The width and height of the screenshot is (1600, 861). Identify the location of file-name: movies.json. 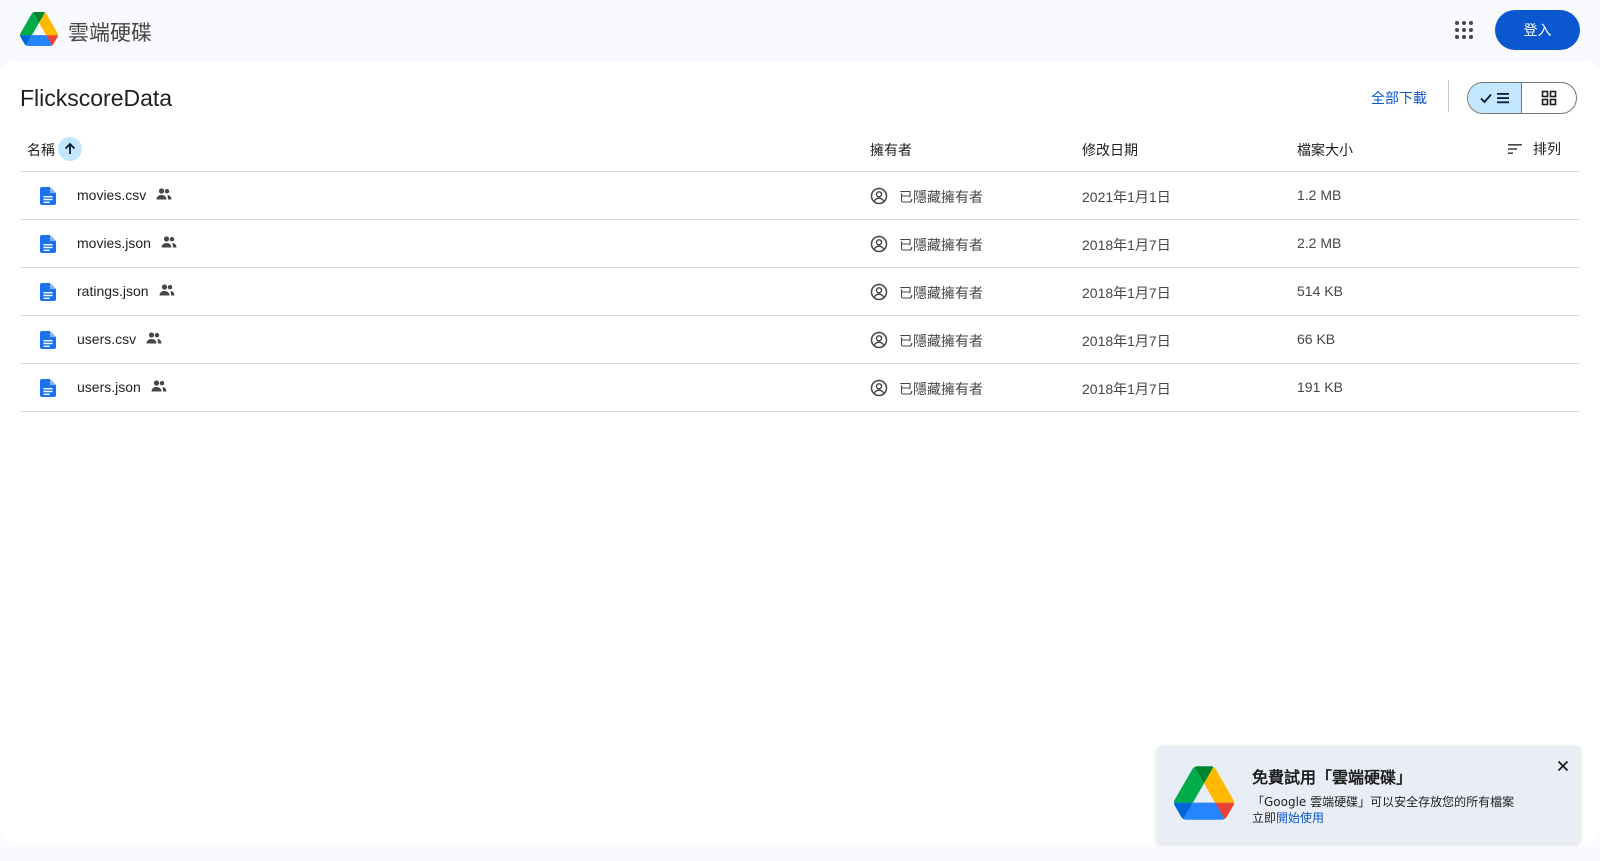
(114, 243).